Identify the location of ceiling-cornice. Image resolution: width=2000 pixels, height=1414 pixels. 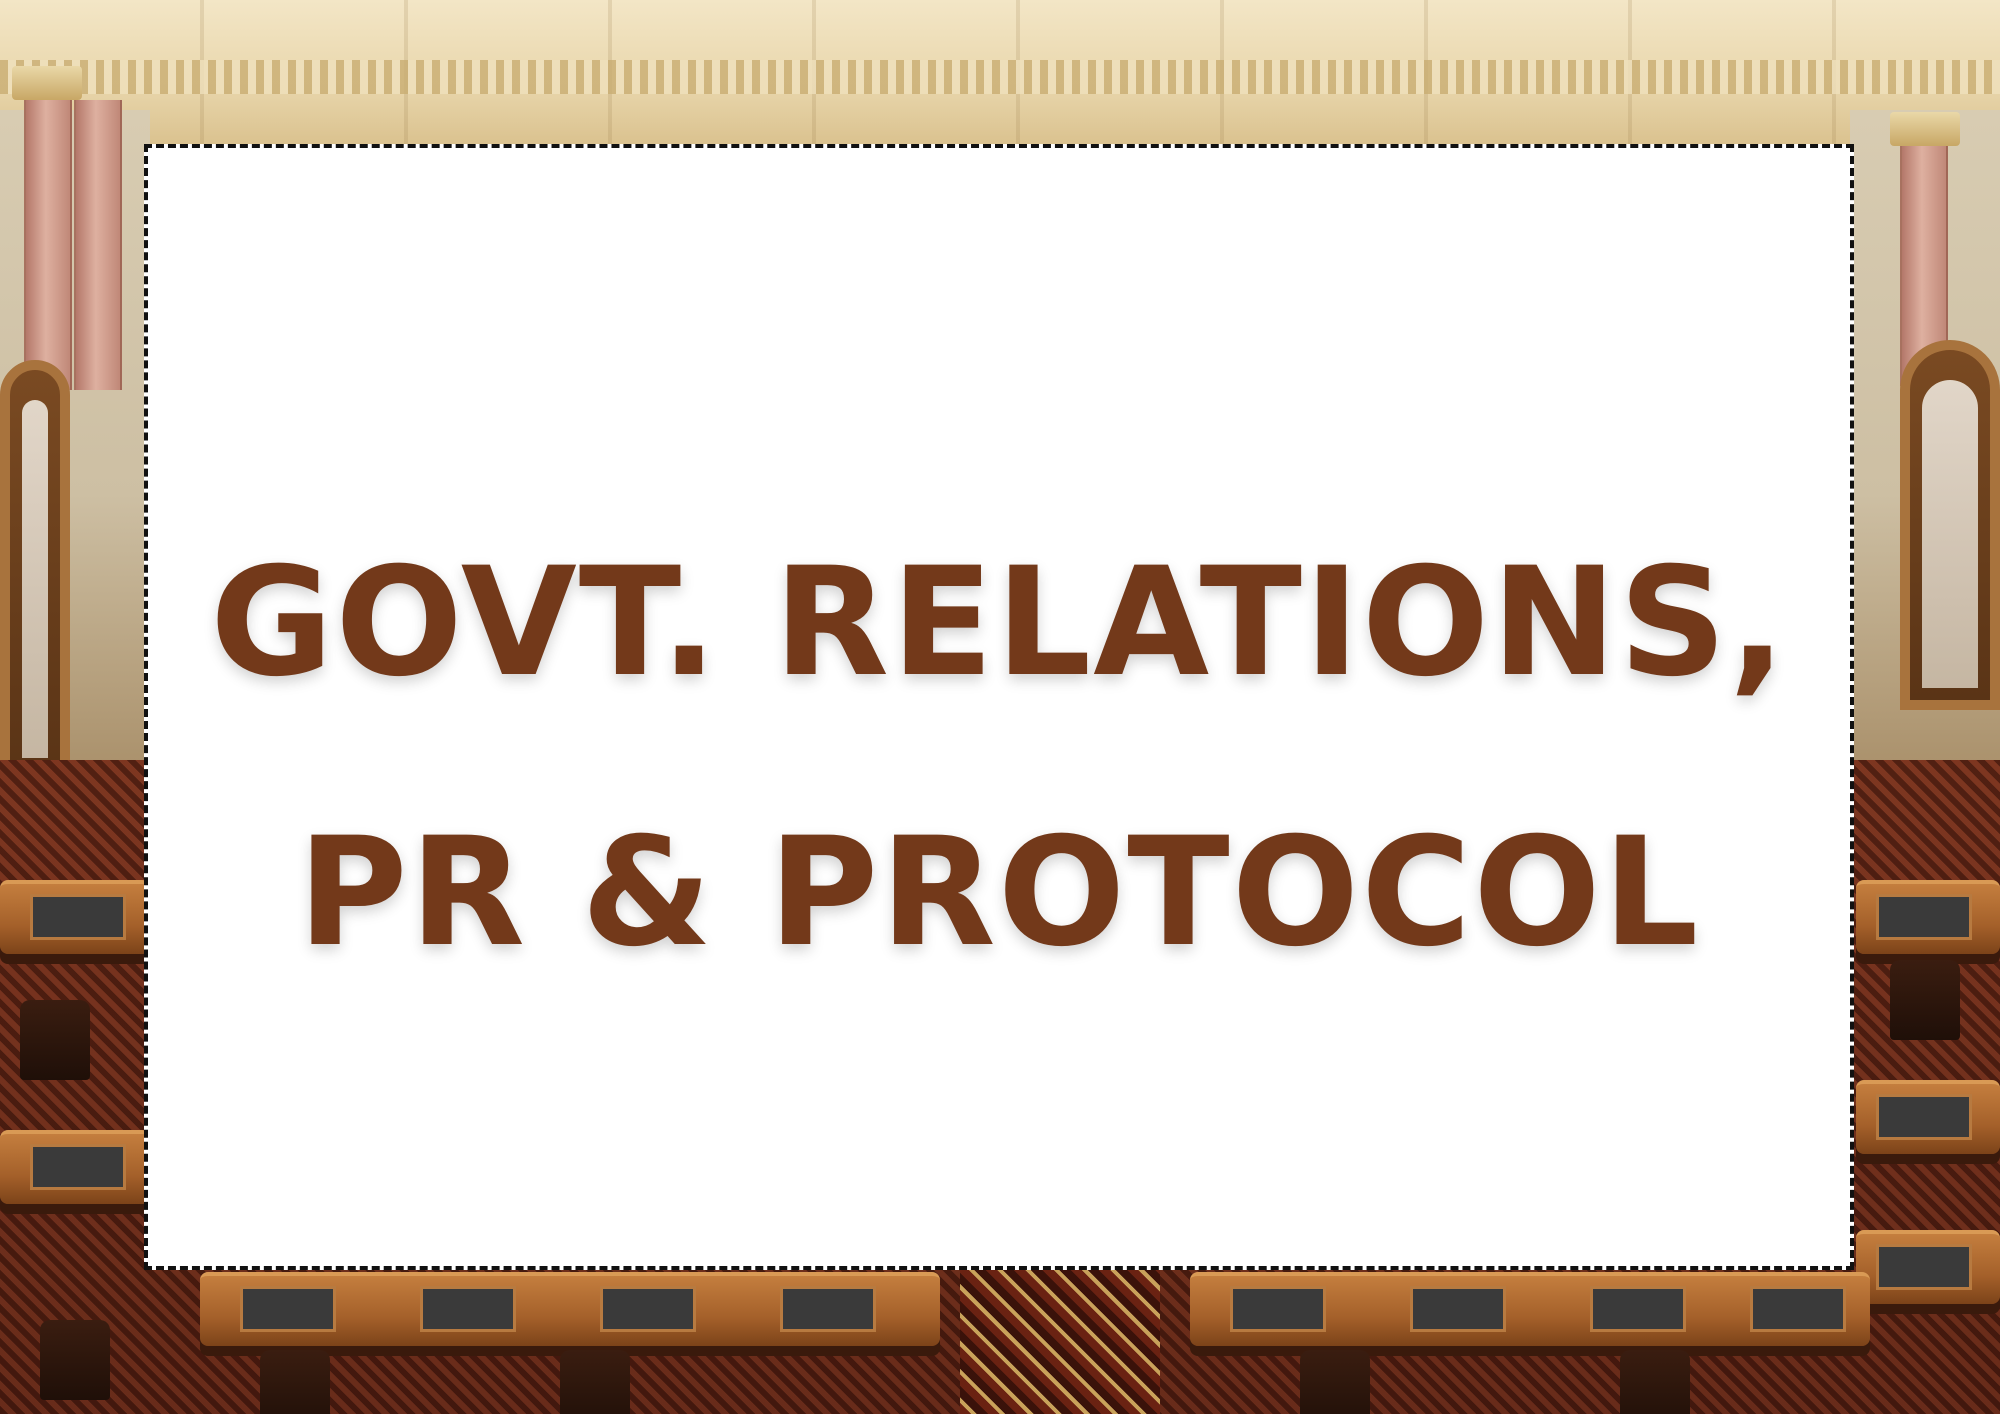
(1000, 77).